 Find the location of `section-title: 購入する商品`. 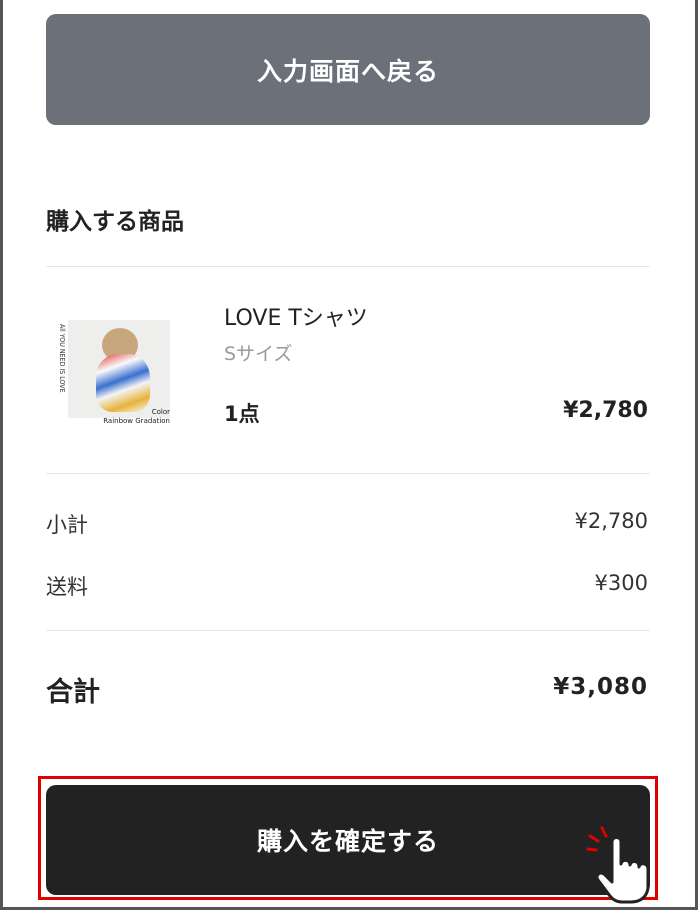

section-title: 購入する商品 is located at coordinates (115, 222).